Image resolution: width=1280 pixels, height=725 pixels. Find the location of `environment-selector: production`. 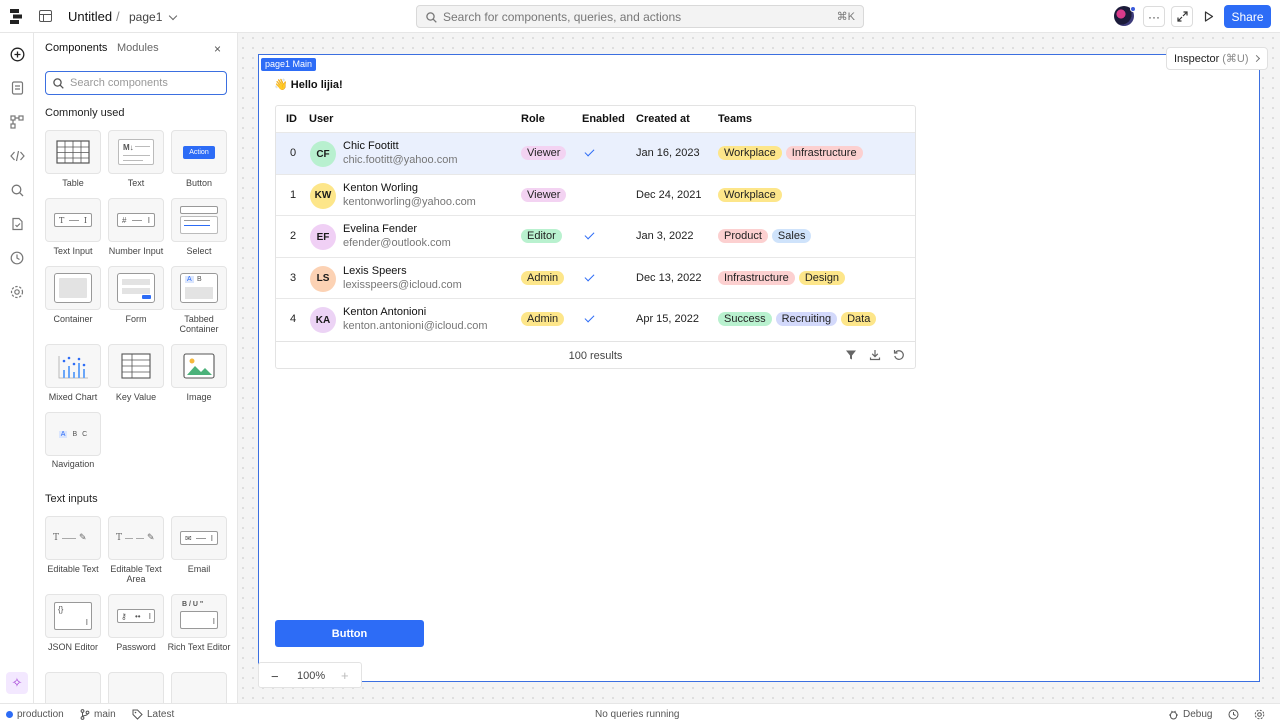

environment-selector: production is located at coordinates (35, 714).